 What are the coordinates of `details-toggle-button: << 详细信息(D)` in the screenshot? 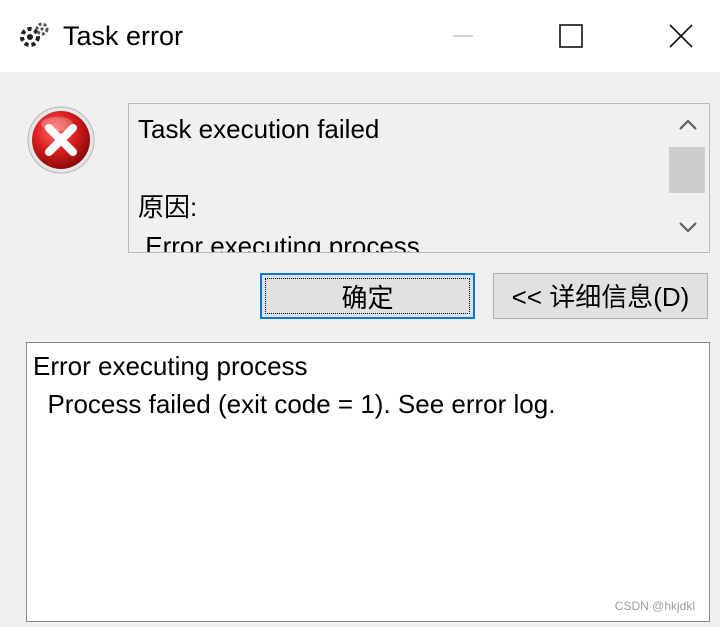 It's located at (600, 296).